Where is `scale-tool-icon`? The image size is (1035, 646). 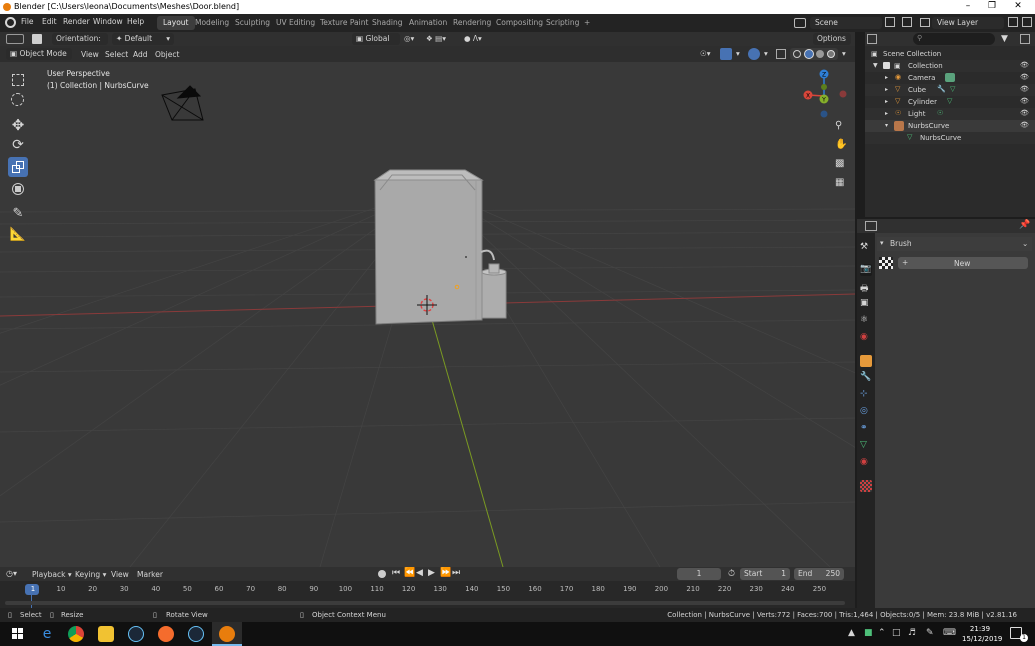
scale-tool-icon is located at coordinates (18, 167).